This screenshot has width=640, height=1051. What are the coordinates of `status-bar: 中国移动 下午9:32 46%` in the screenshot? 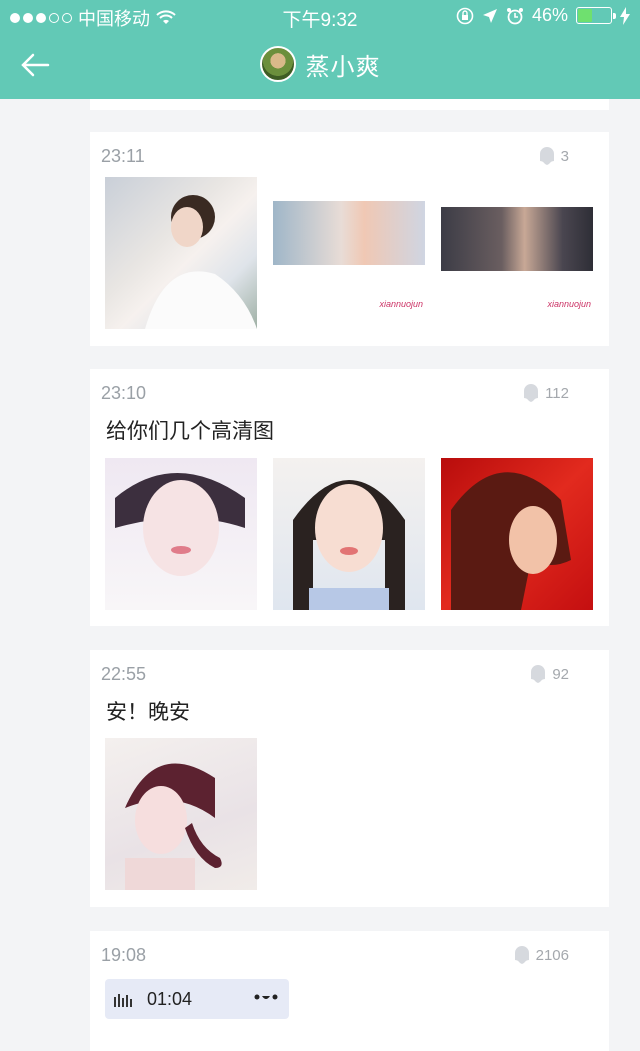 It's located at (320, 16).